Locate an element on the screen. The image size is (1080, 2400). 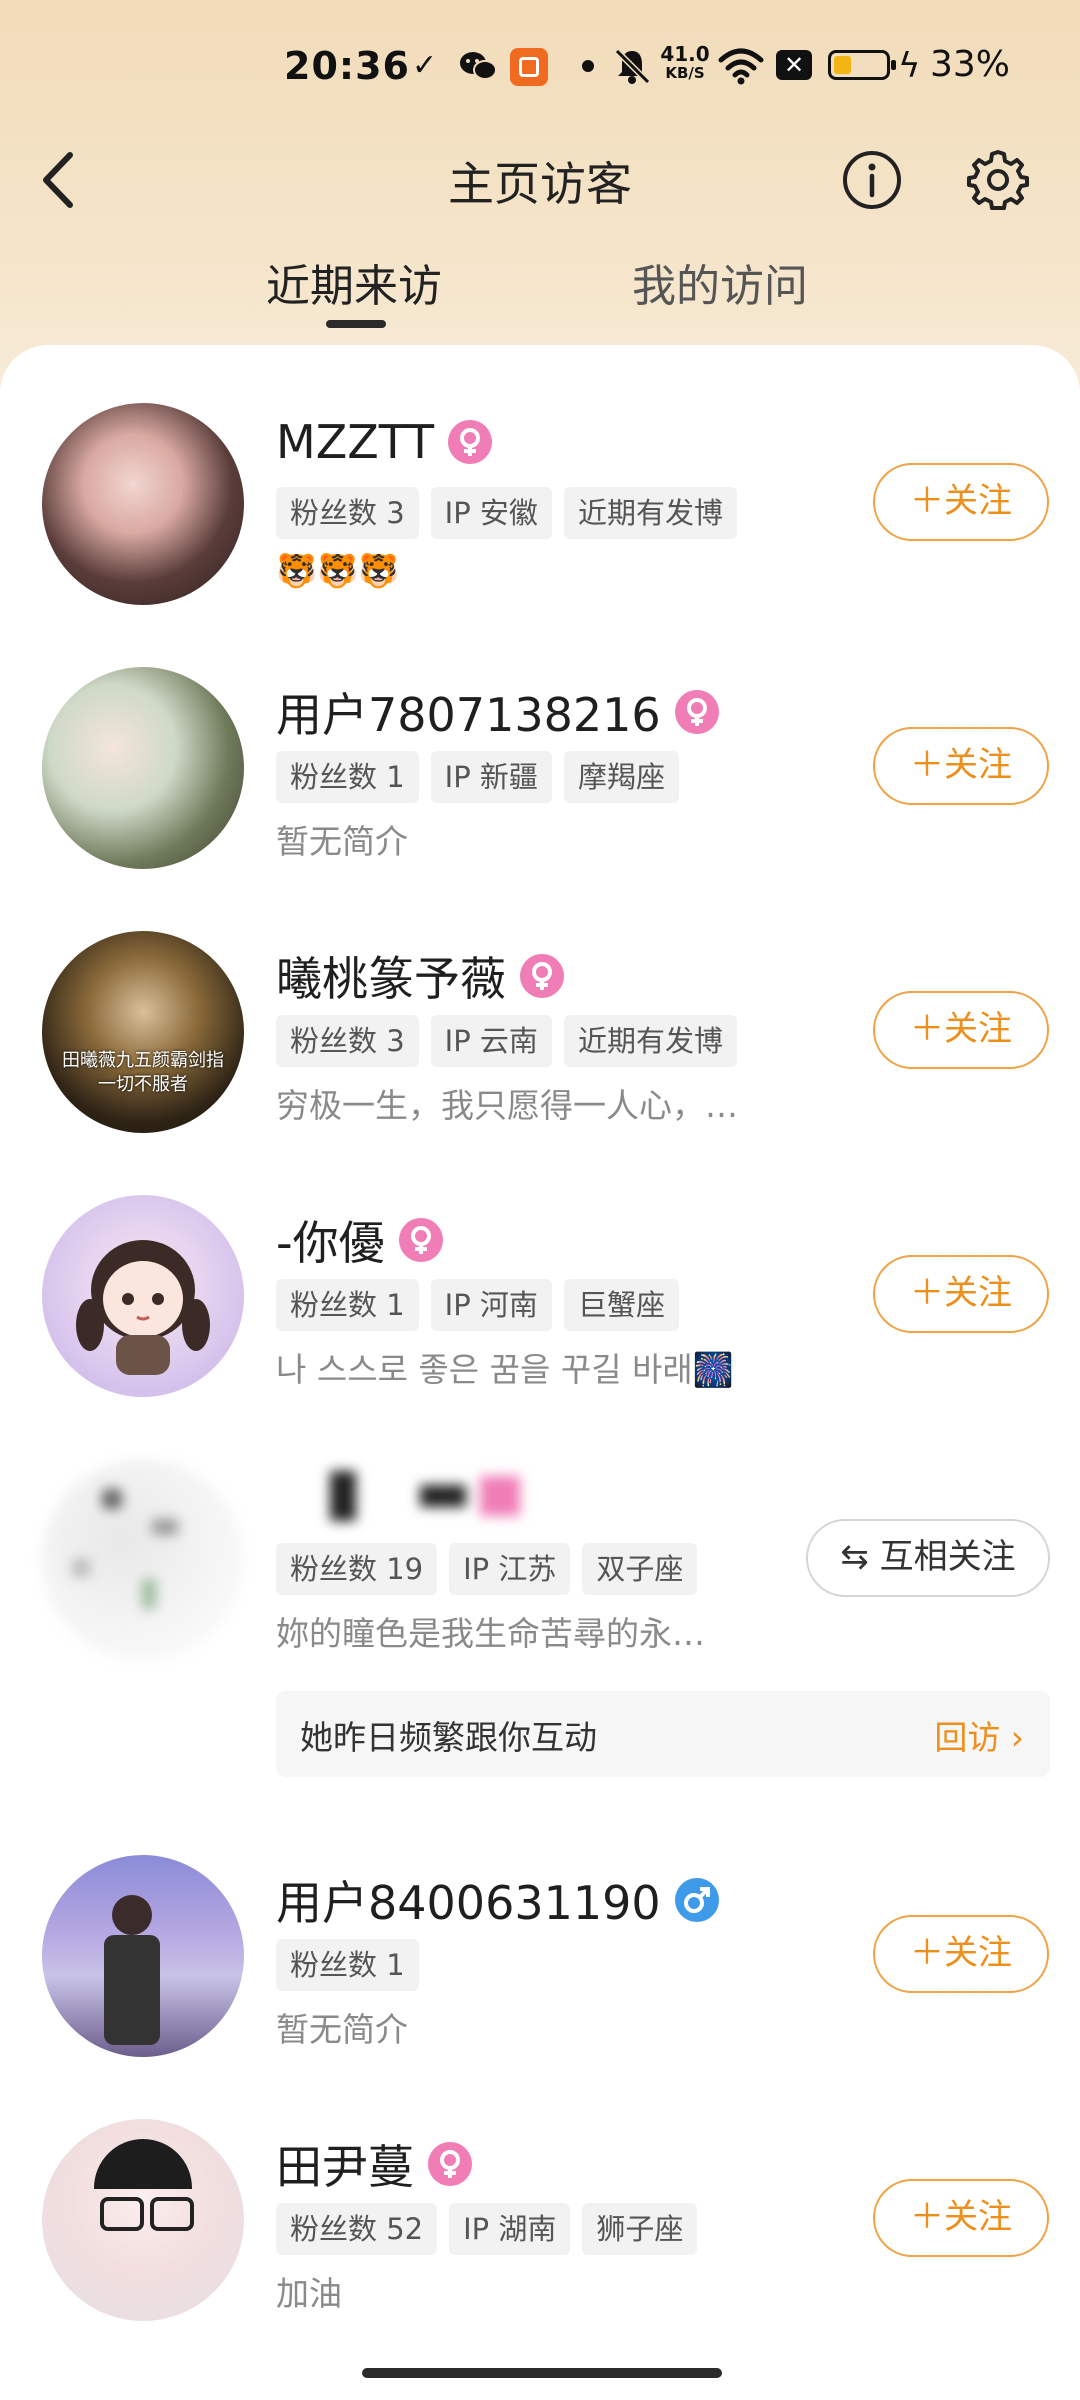
username-text: 用户8400631190 is located at coordinates (468, 1903).